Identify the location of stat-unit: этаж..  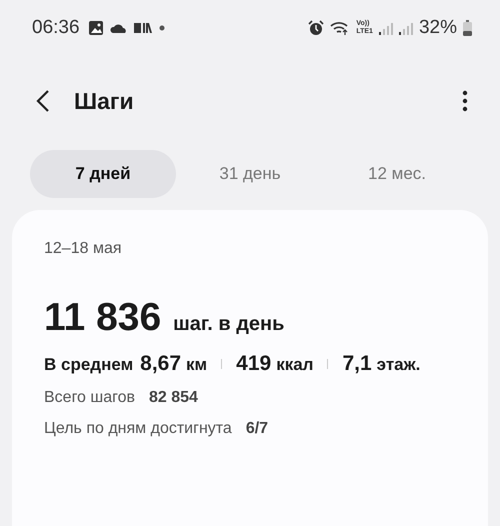
(398, 365).